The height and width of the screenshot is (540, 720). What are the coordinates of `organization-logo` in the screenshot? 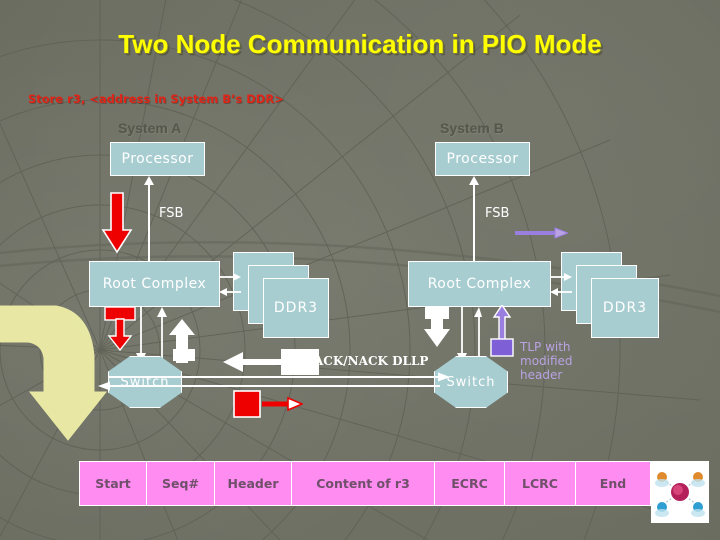 It's located at (680, 492).